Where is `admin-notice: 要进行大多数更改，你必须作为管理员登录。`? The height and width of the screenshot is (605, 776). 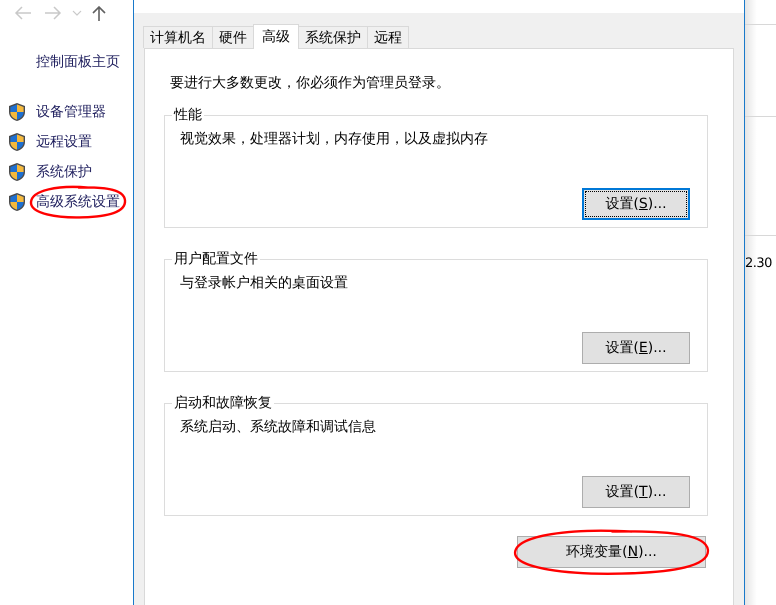
admin-notice: 要进行大多数更改，你必须作为管理员登录。 is located at coordinates (310, 83).